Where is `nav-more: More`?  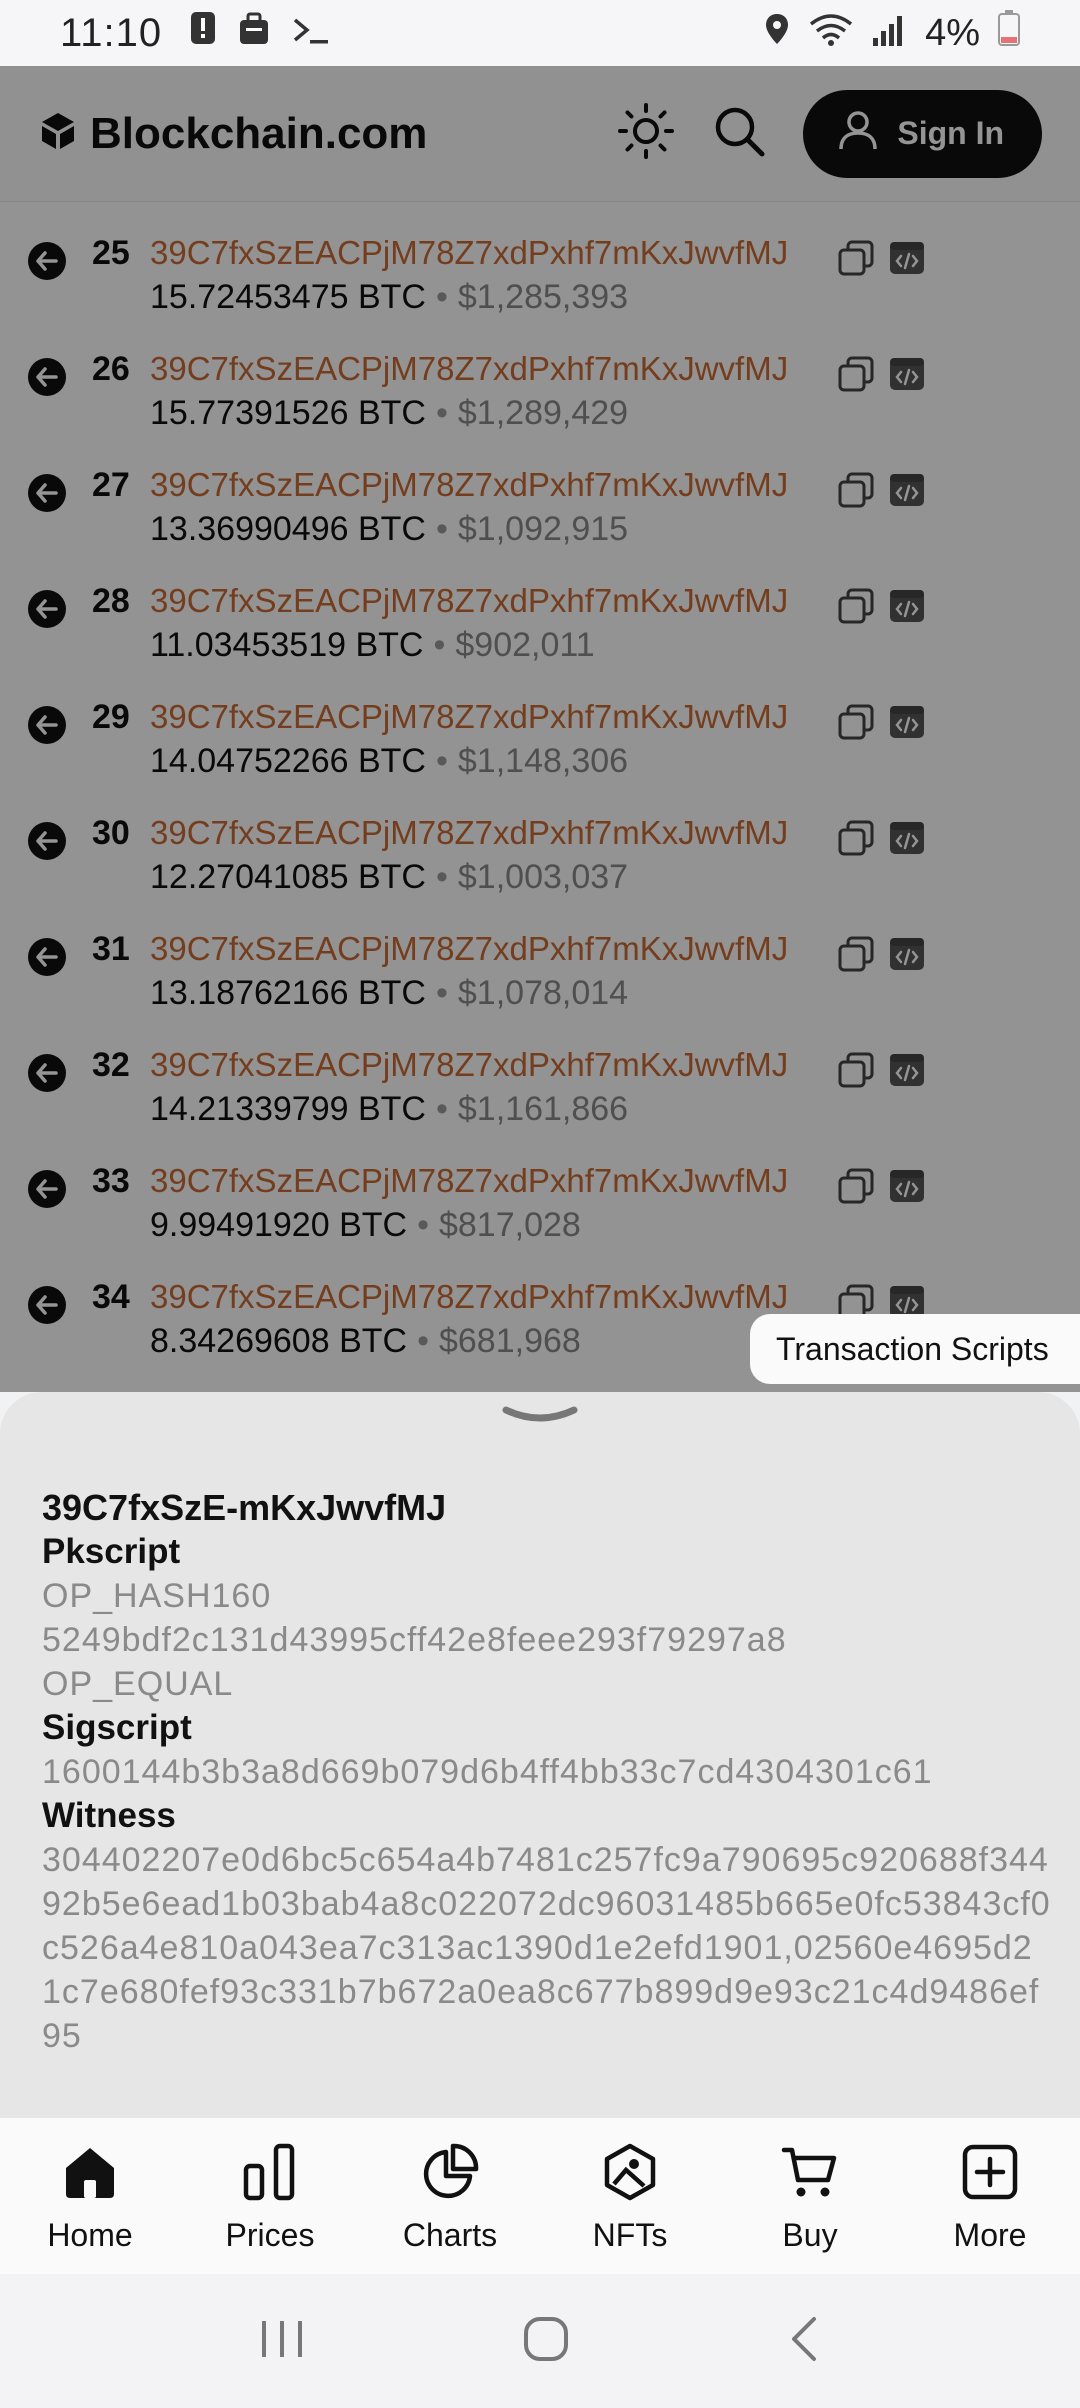
nav-more: More is located at coordinates (990, 2196).